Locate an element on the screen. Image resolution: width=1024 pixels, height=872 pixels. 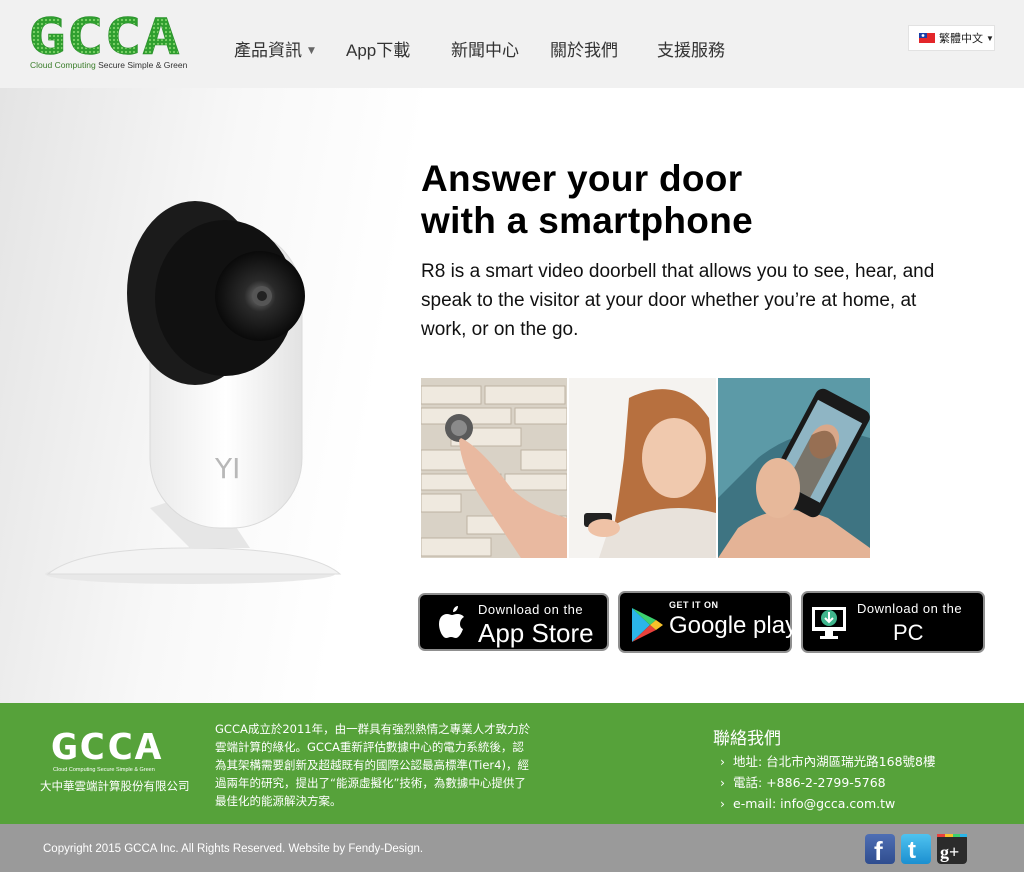
app-store-small-text: Download on the is located at coordinates (531, 609).